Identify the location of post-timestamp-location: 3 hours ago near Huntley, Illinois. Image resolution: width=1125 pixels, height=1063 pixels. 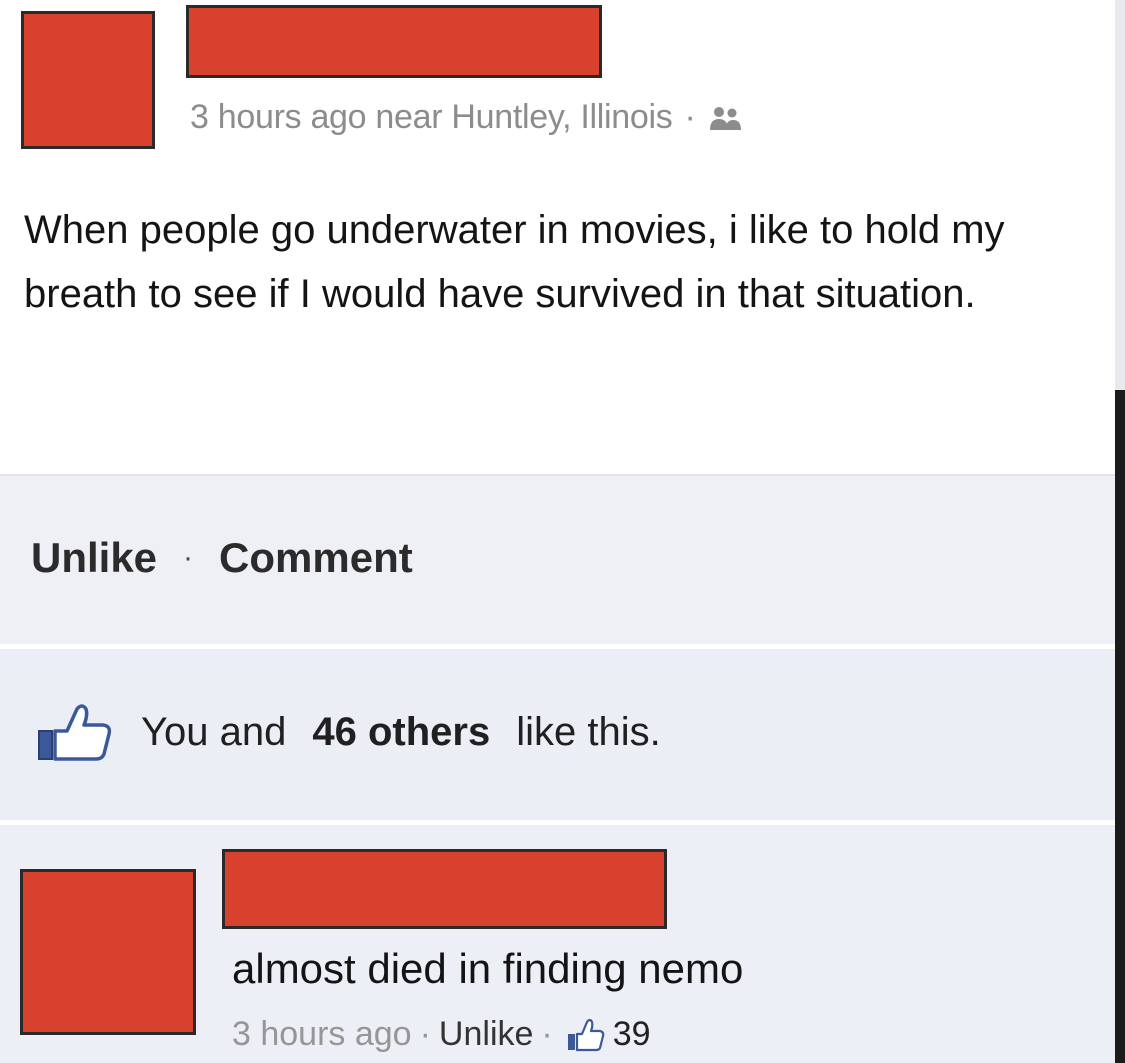
(431, 117).